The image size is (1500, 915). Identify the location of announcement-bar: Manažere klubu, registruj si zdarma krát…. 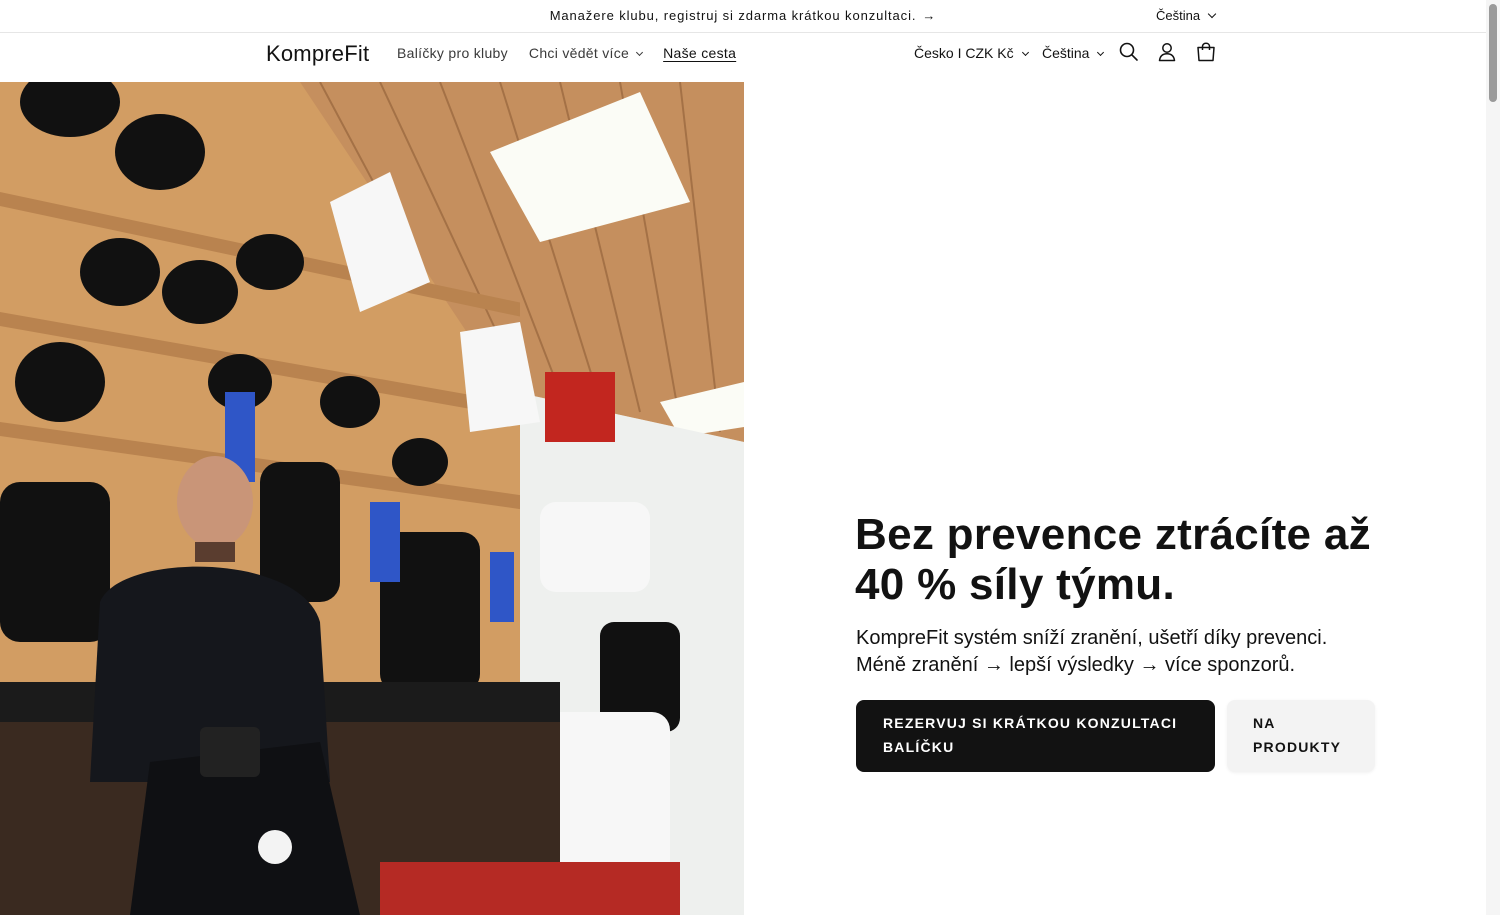
(743, 16).